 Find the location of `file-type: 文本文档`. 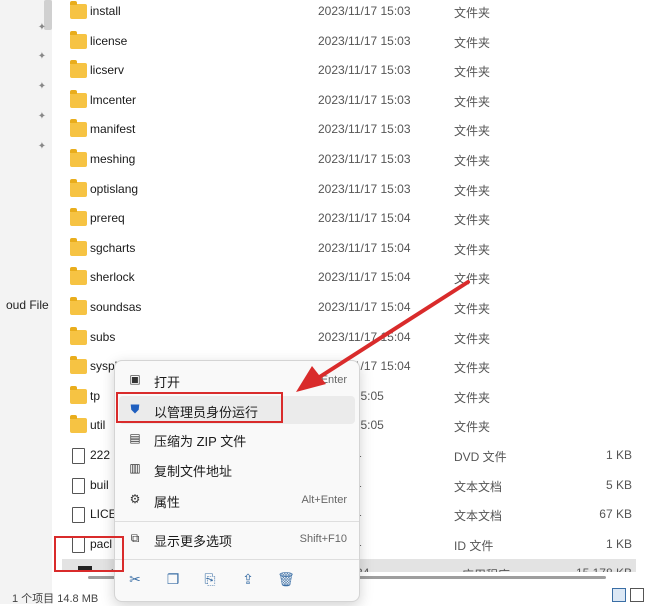

file-type: 文本文档 is located at coordinates (478, 487).